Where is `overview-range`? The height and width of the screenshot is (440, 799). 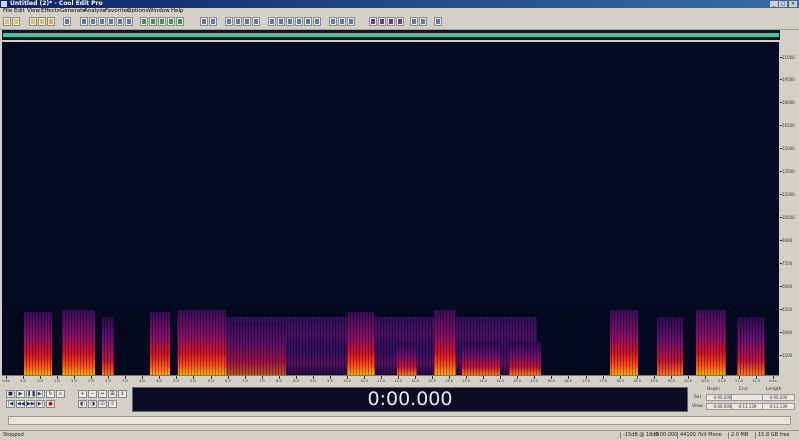 overview-range is located at coordinates (391, 35).